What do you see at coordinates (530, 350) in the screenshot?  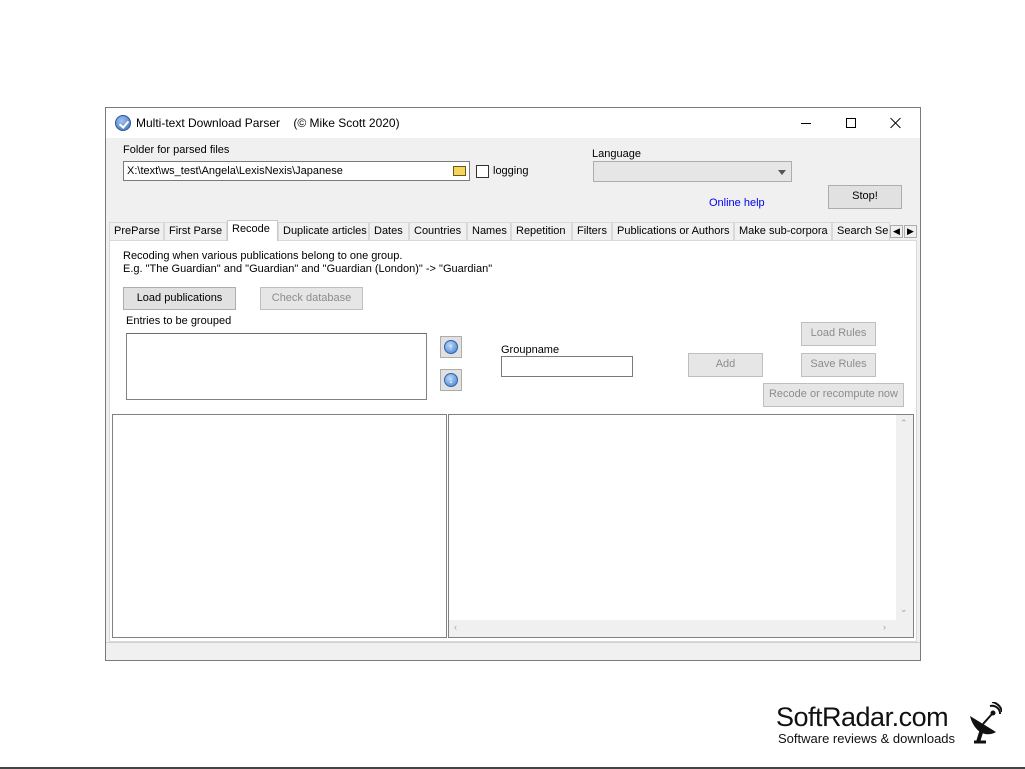 I see `groupname-label: Groupname` at bounding box center [530, 350].